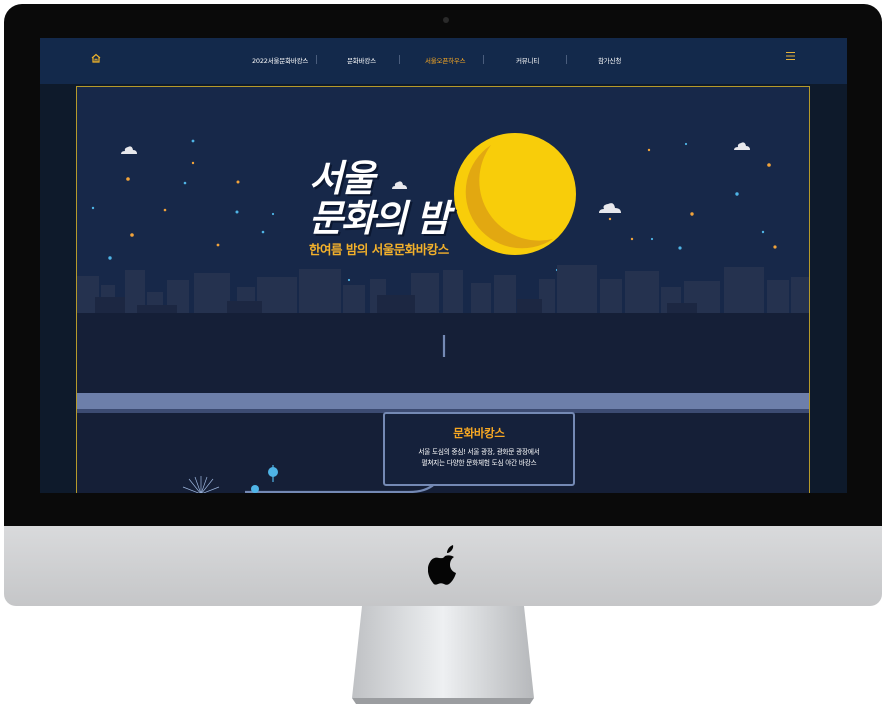  I want to click on hero-title-line1: 서울, so click(342, 178).